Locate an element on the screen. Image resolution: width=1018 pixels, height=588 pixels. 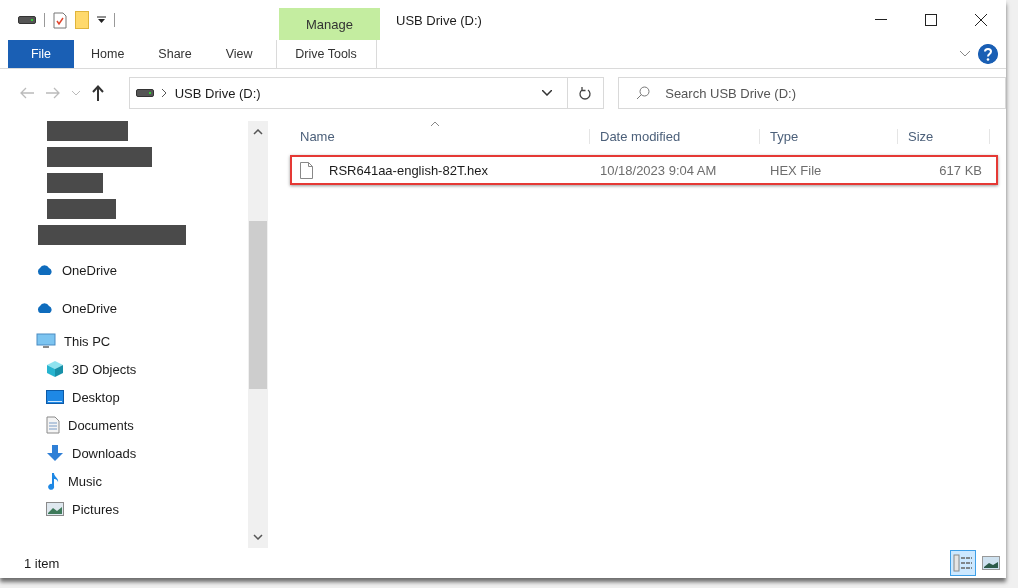
column-header: Type is located at coordinates (829, 136).